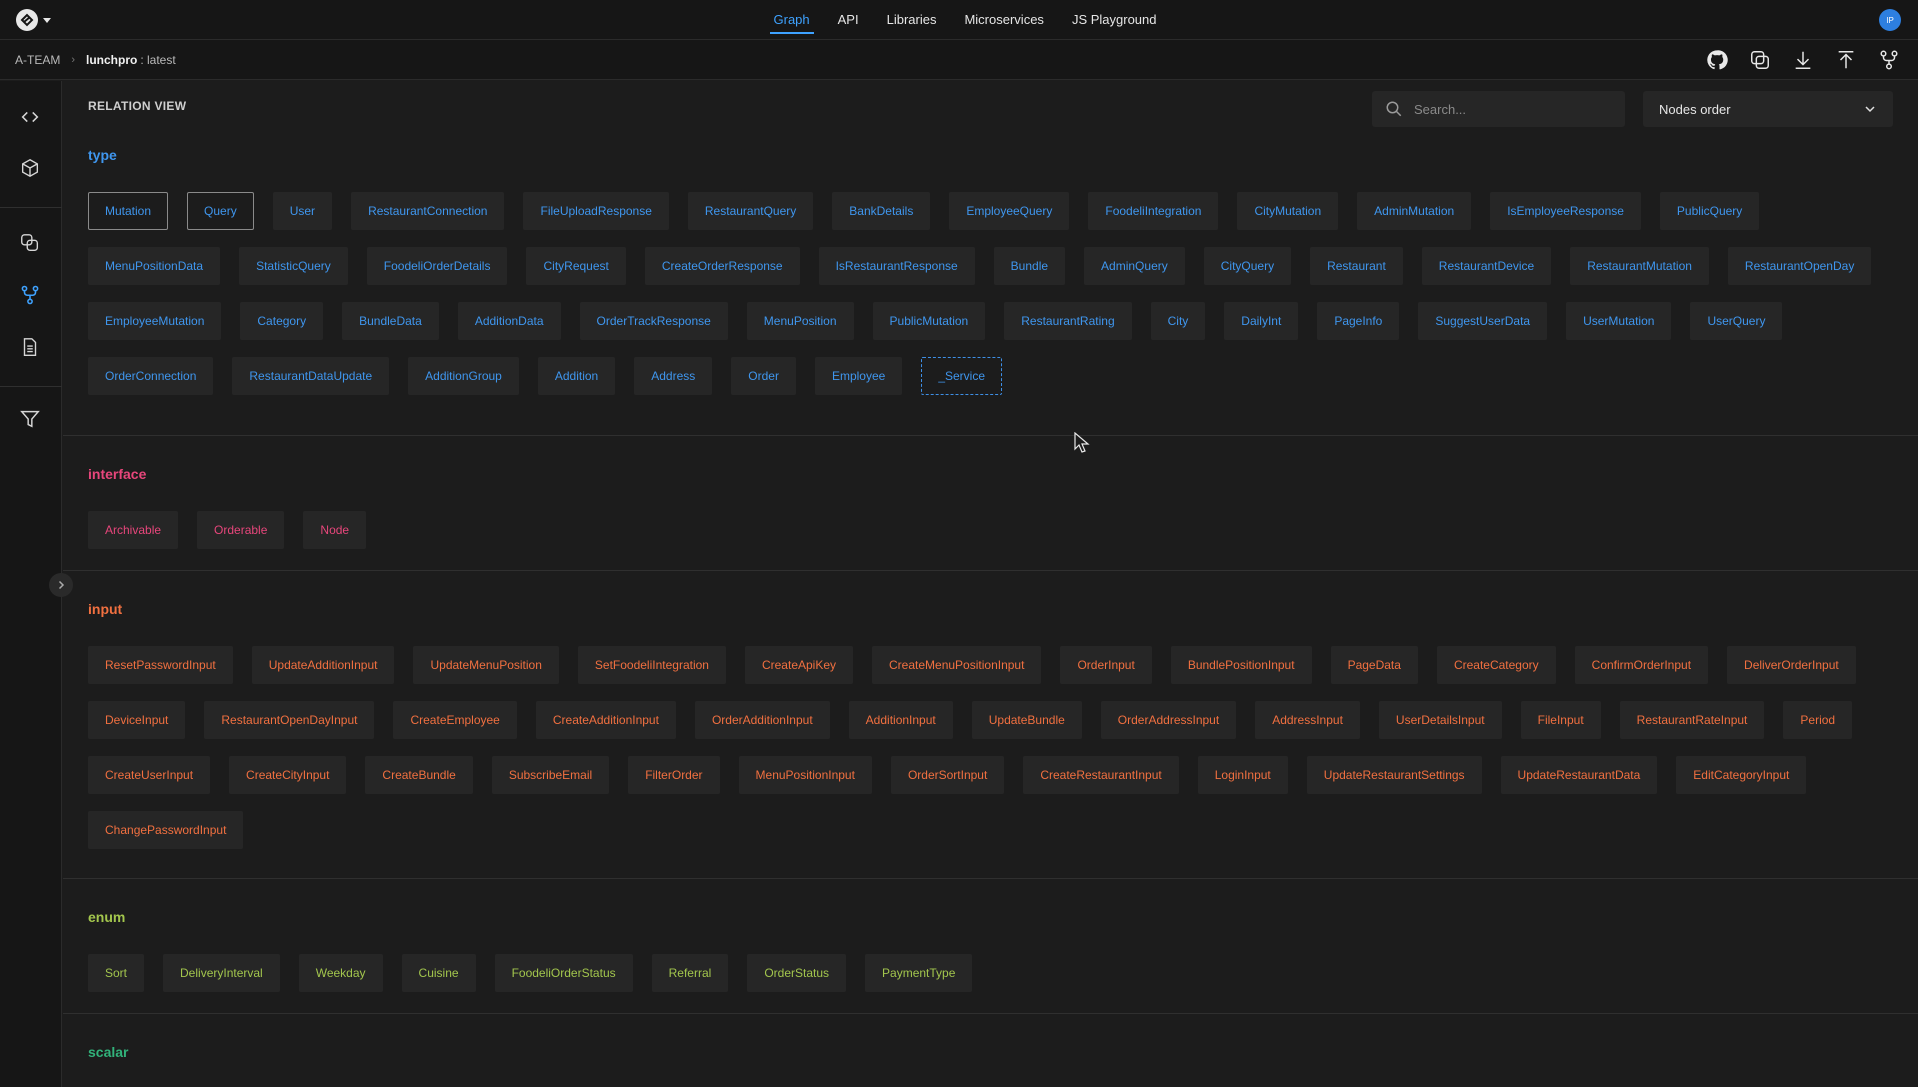 The height and width of the screenshot is (1087, 1918). What do you see at coordinates (957, 665) in the screenshot?
I see `node-chip: CreateMenuPositionInput` at bounding box center [957, 665].